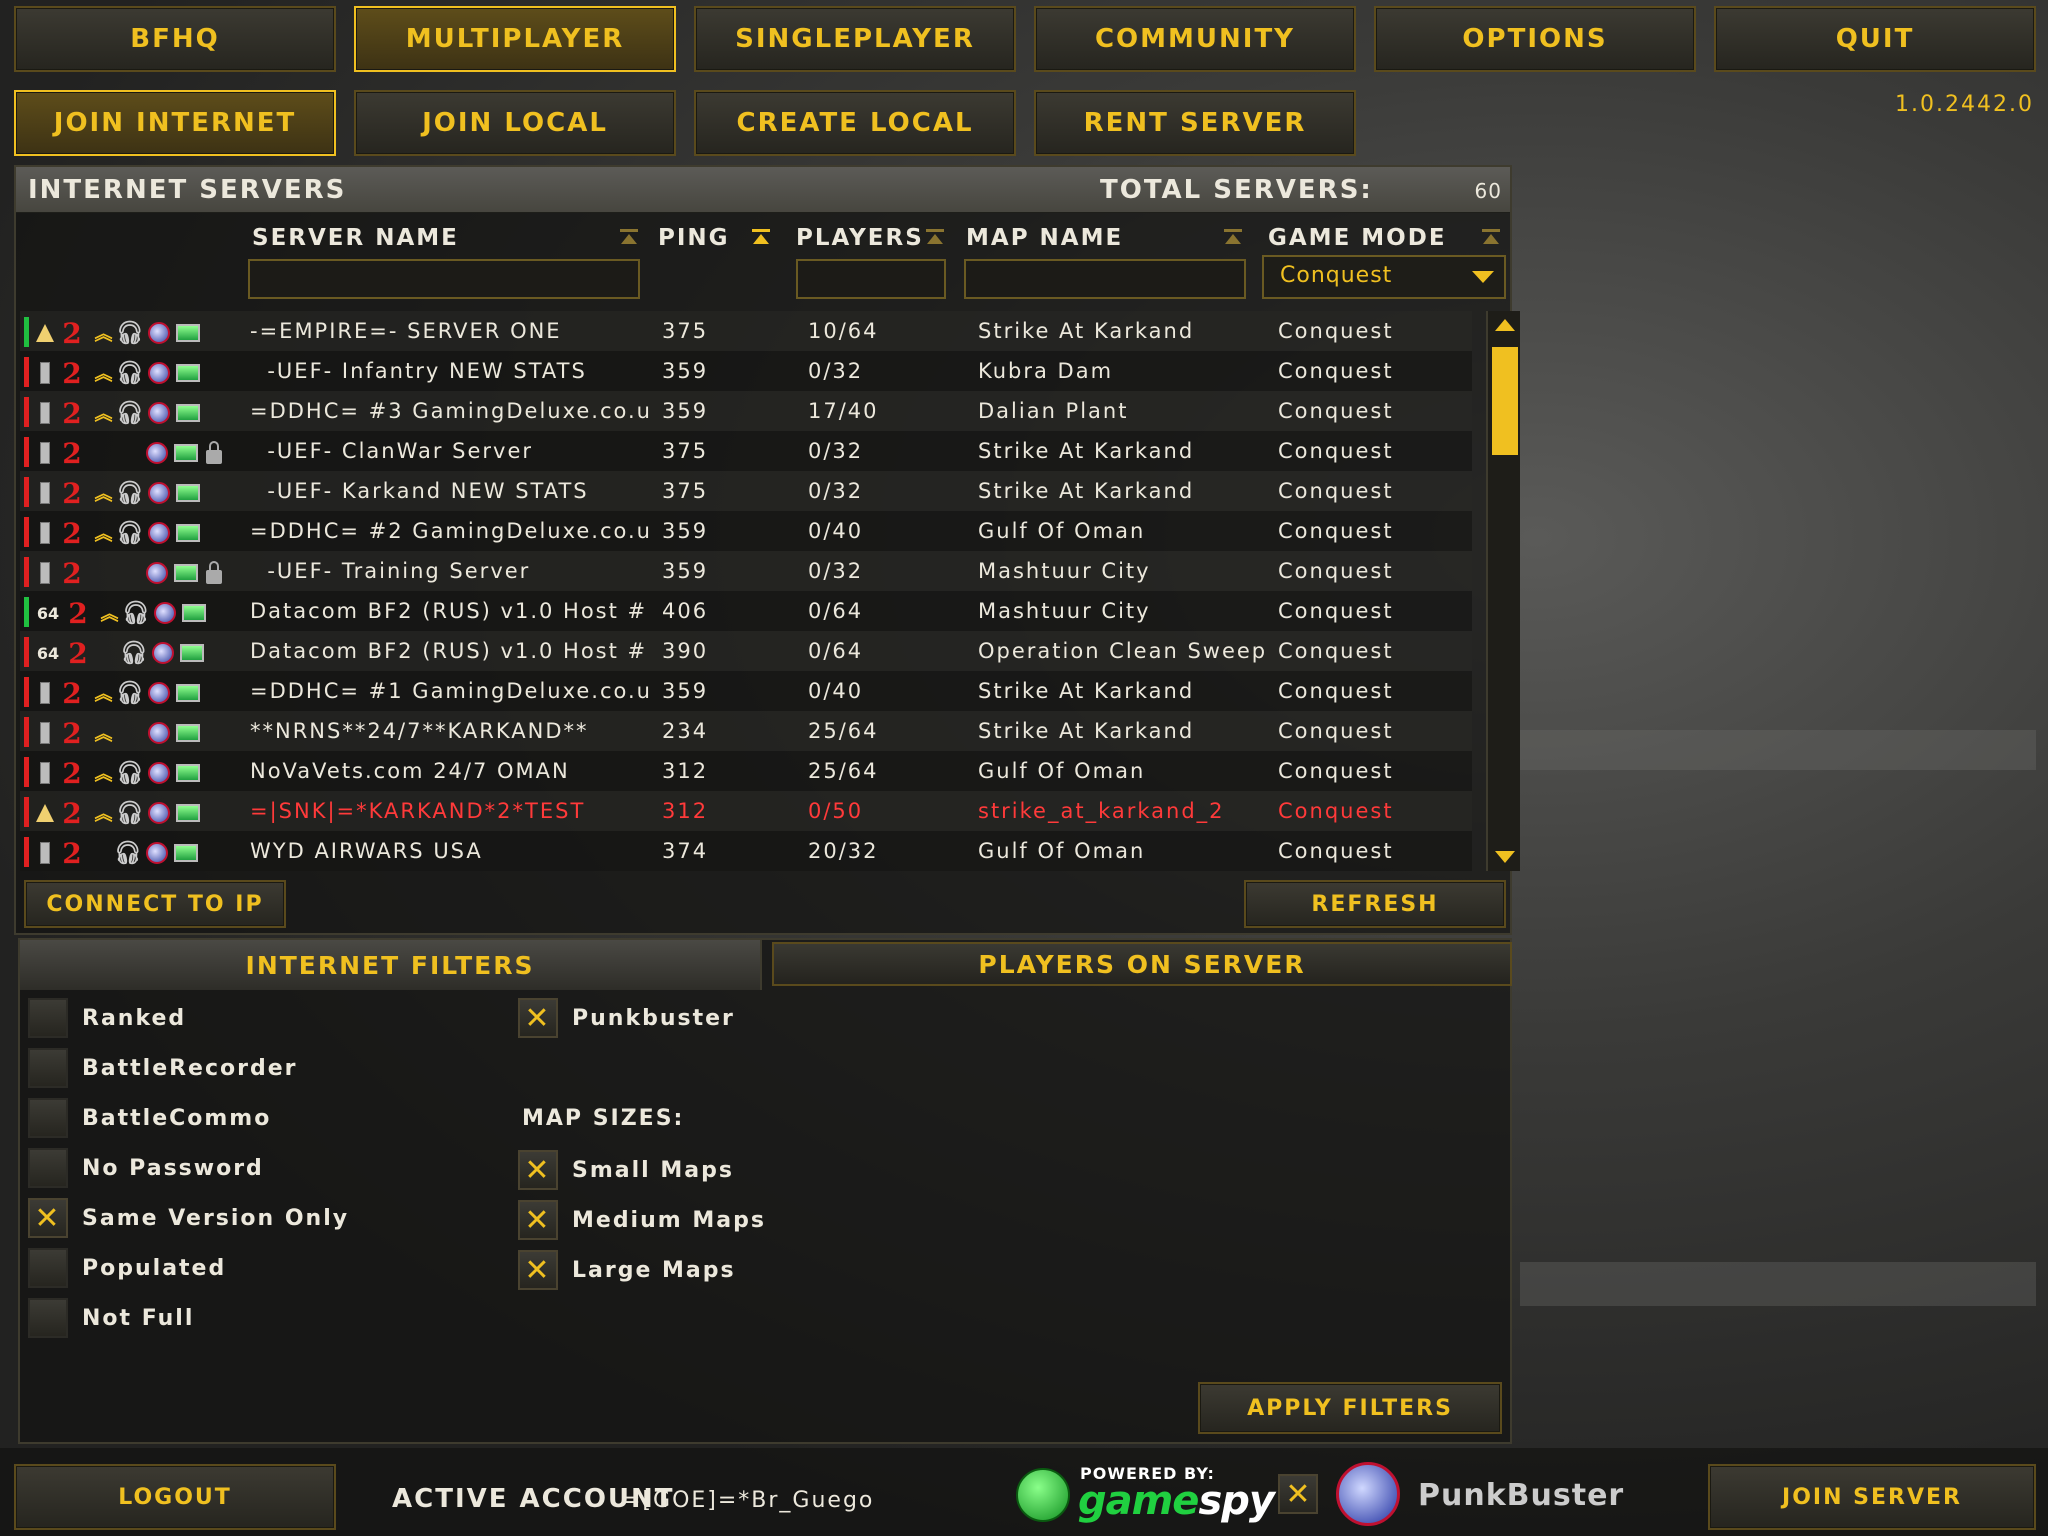 Image resolution: width=2048 pixels, height=1536 pixels. I want to click on nav-options-button: OPTIONS, so click(1535, 39).